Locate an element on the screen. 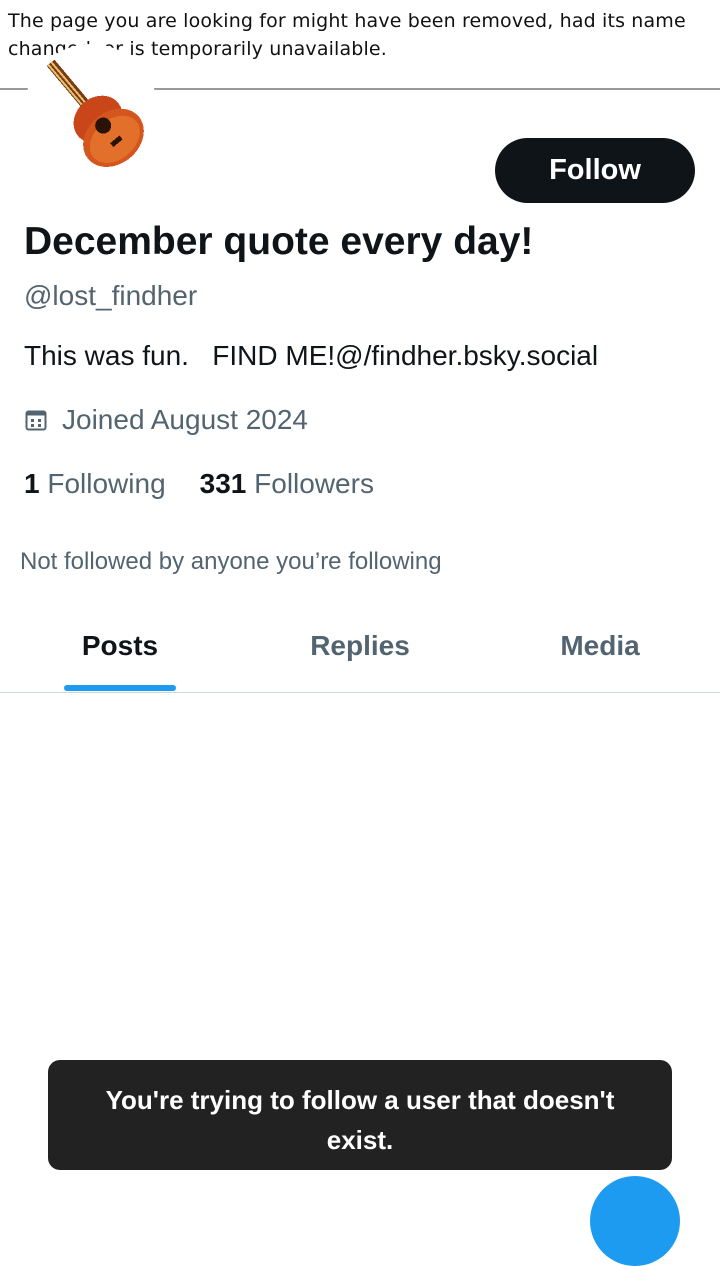 The image size is (720, 1266). followers-label: Followers is located at coordinates (314, 483).